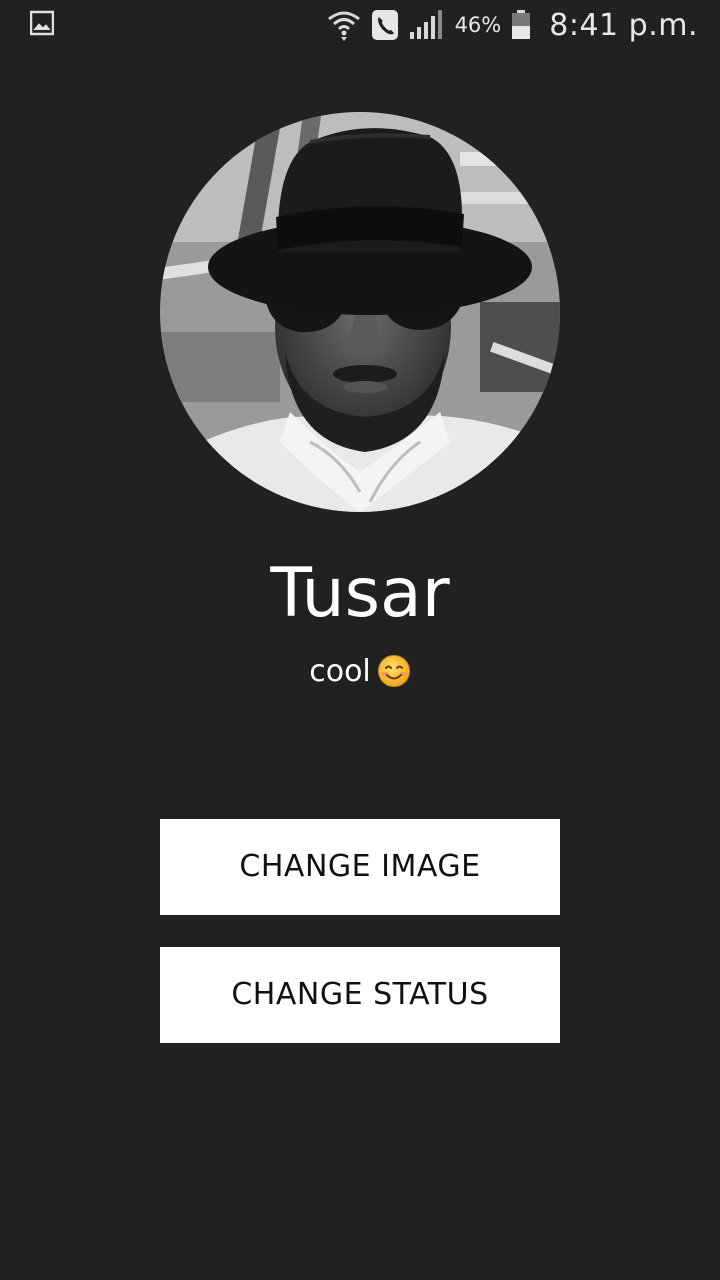  Describe the element at coordinates (343, 26) in the screenshot. I see `wifi-icon` at that location.